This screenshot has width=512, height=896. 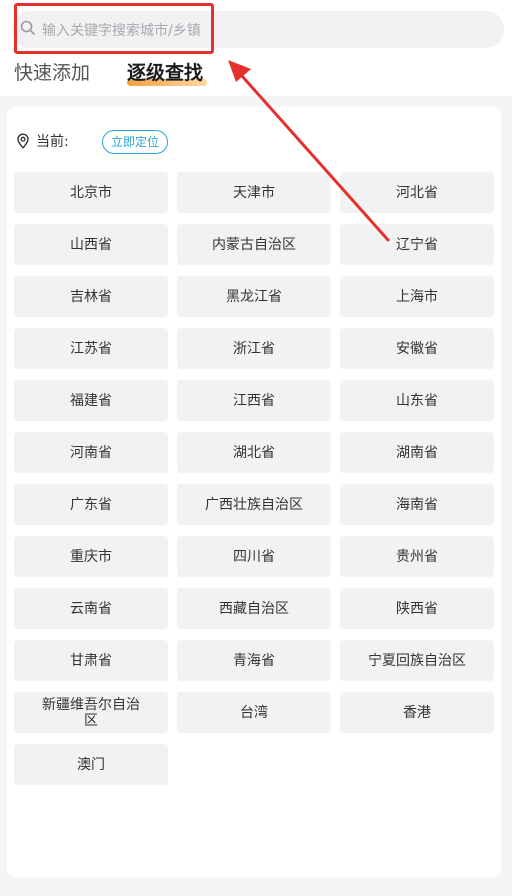 What do you see at coordinates (417, 660) in the screenshot?
I see `province-item: 宁夏回族自治区` at bounding box center [417, 660].